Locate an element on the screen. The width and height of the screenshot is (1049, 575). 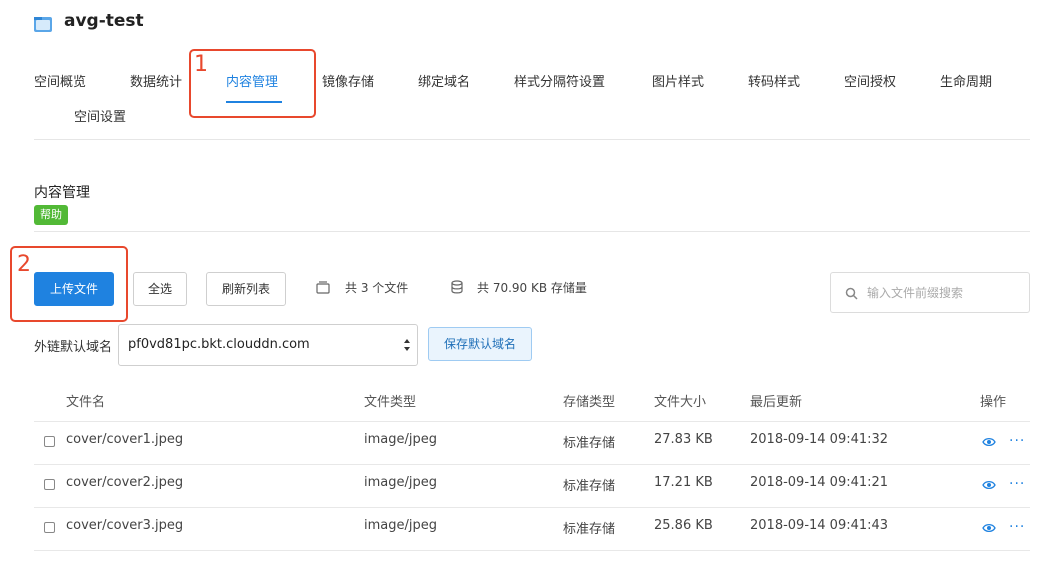
last-updated: 2018-09-14 09:41:32 is located at coordinates (819, 439).